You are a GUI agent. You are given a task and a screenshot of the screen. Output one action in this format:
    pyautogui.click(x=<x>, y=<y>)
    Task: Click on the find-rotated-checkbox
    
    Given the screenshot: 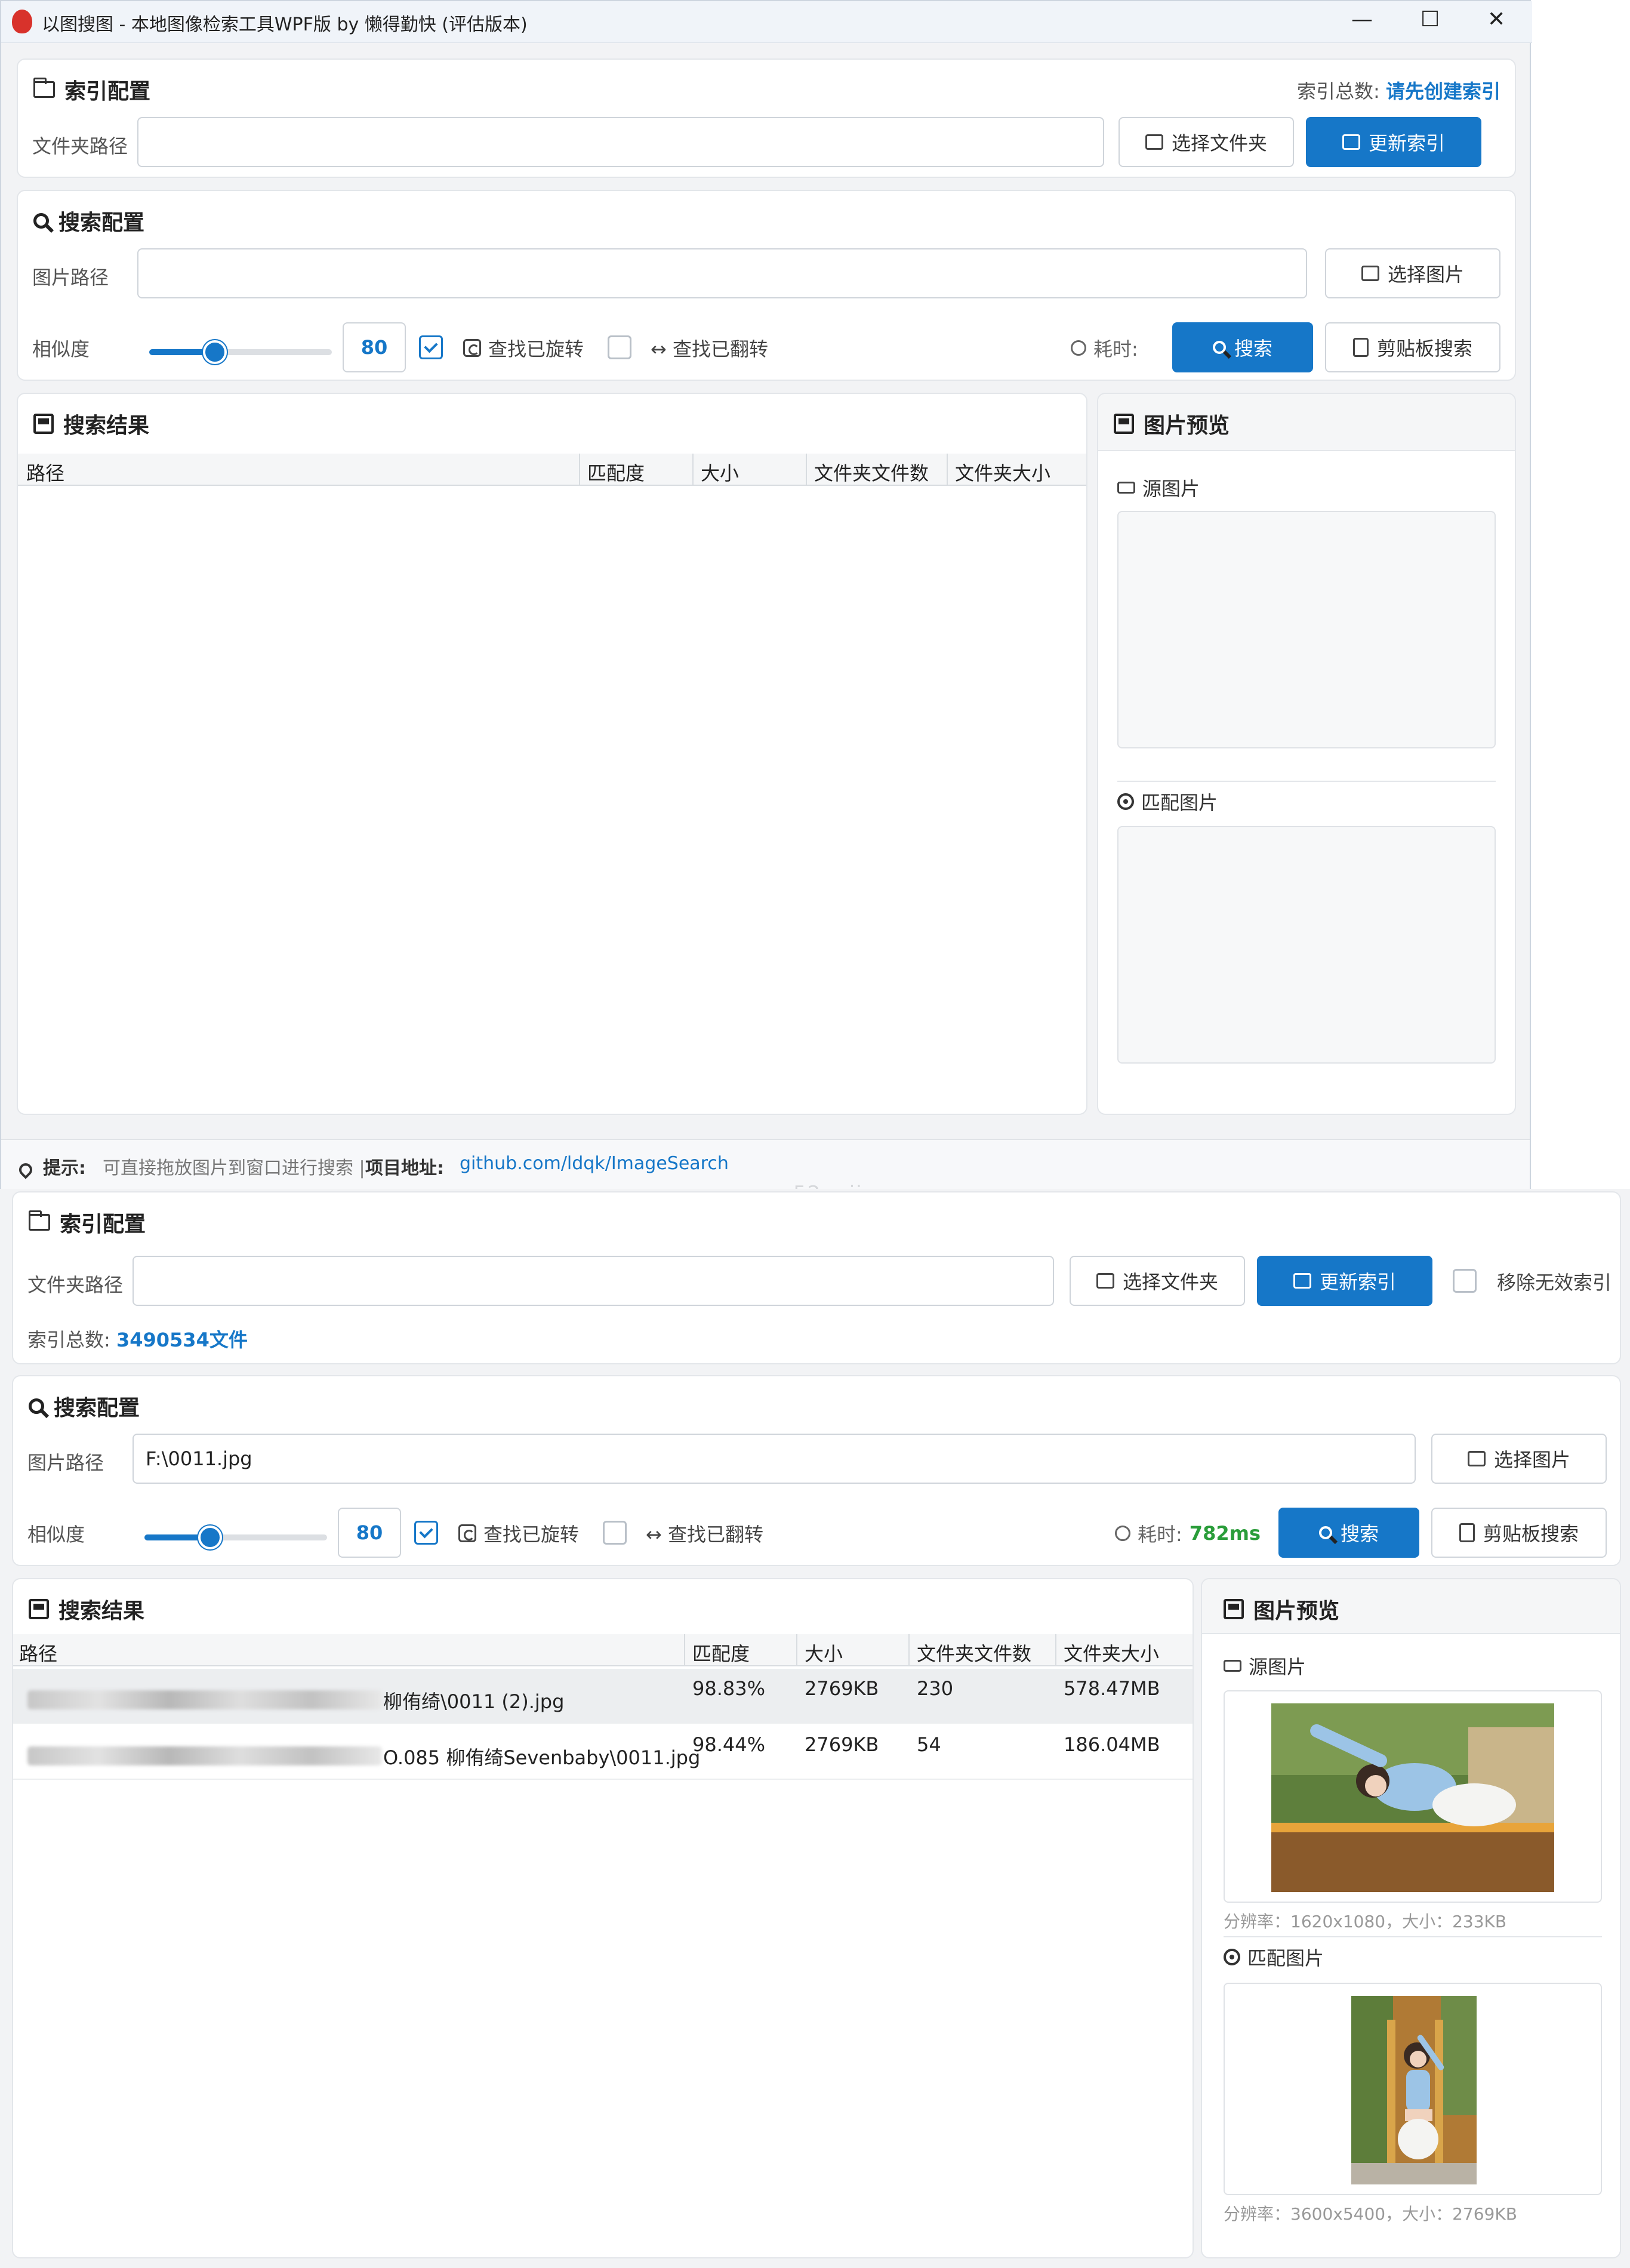 What is the action you would take?
    pyautogui.click(x=431, y=347)
    